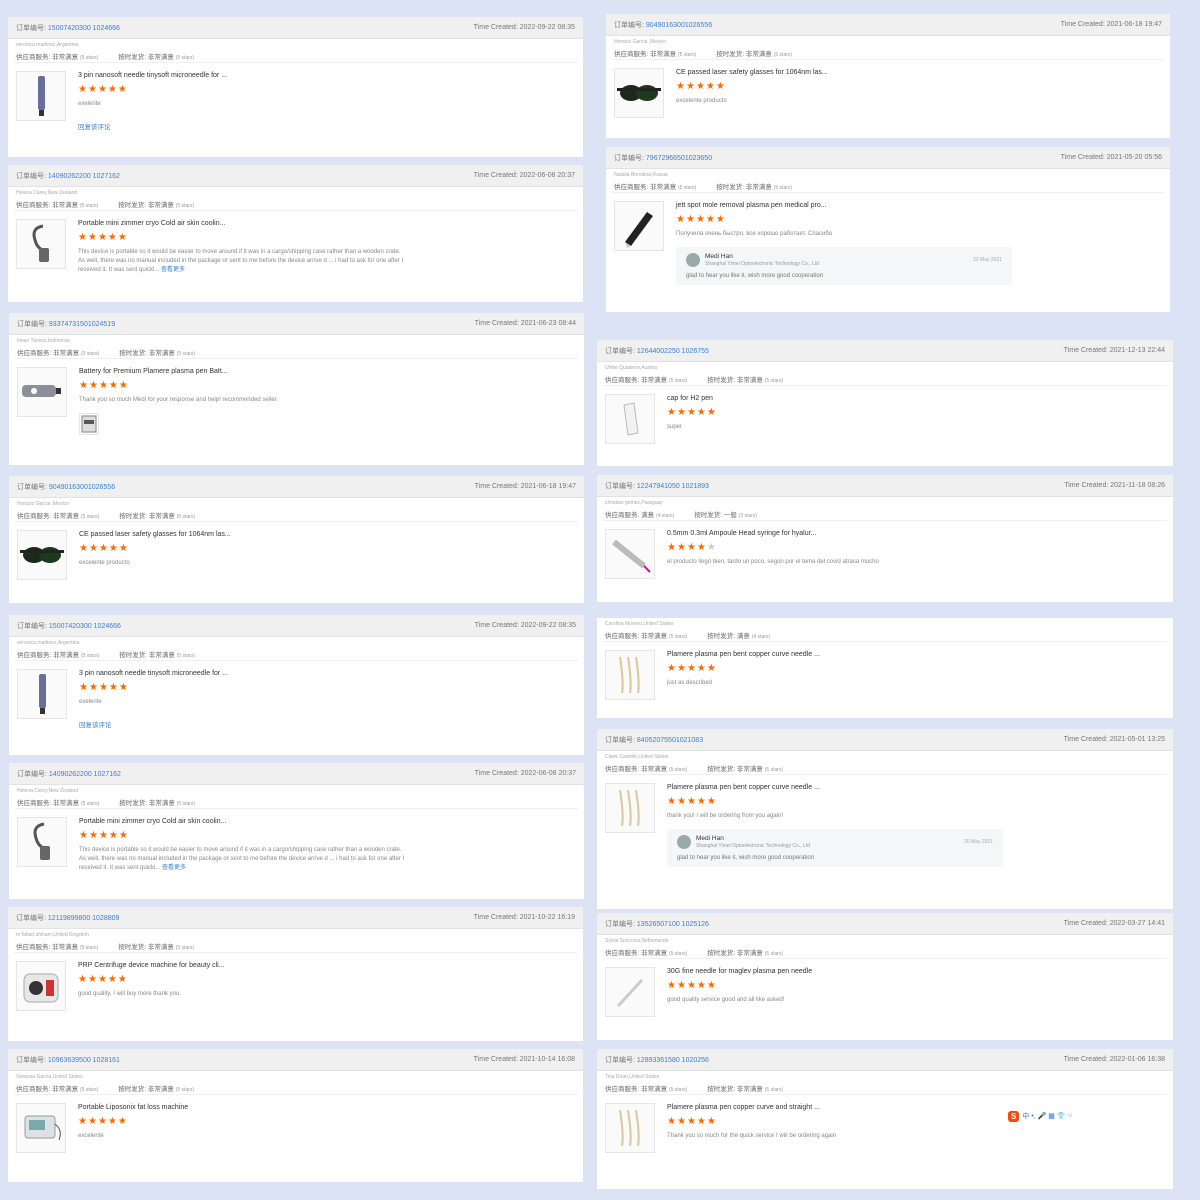 The height and width of the screenshot is (1200, 1200). Describe the element at coordinates (524, 917) in the screenshot. I see `time-created: Time Created: 2021-10-22 16:19` at that location.